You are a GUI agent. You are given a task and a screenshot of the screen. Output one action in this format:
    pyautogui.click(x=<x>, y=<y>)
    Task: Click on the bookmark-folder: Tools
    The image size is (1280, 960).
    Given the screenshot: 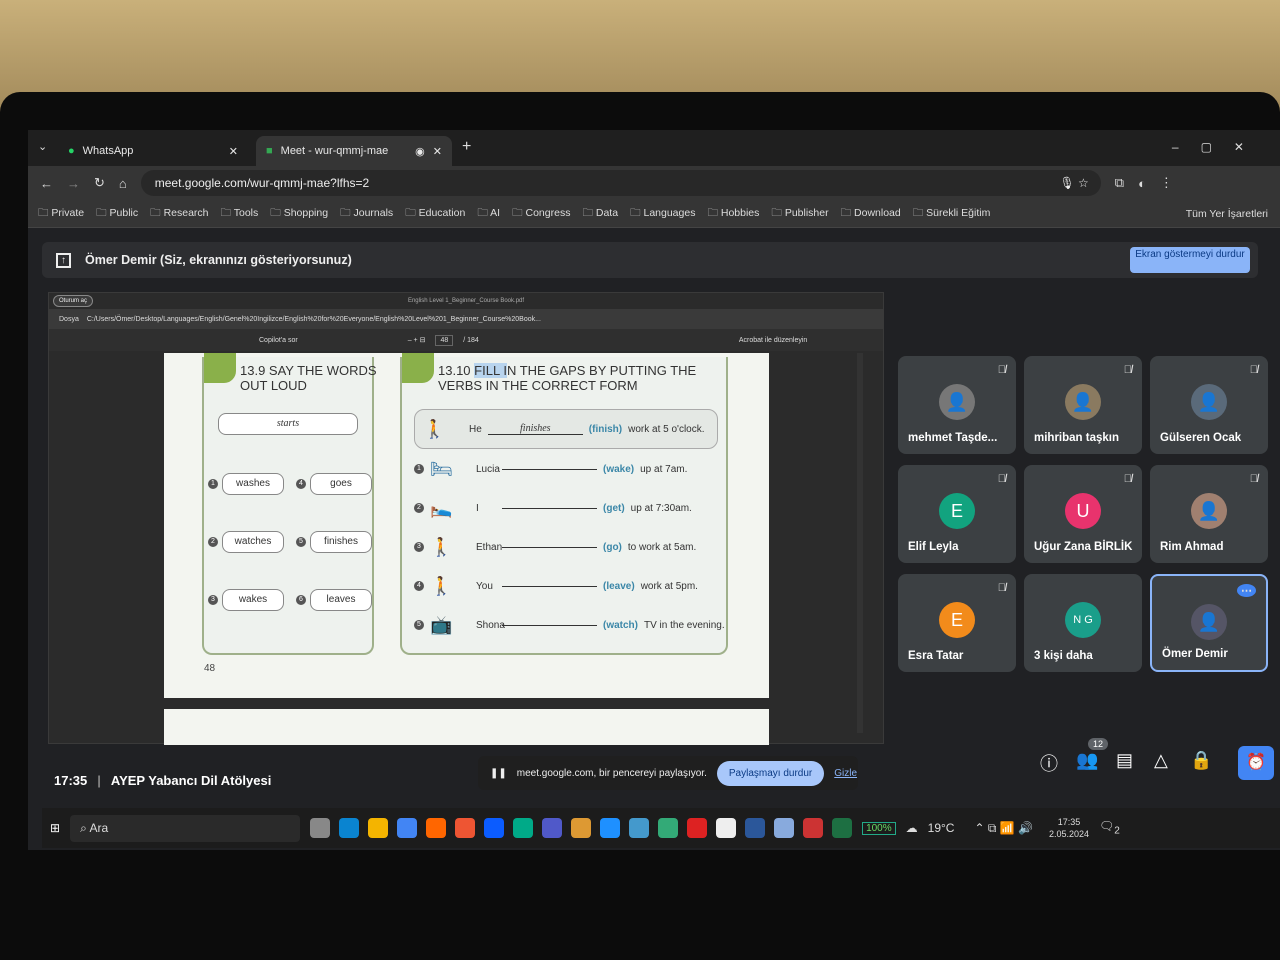 What is the action you would take?
    pyautogui.click(x=240, y=214)
    